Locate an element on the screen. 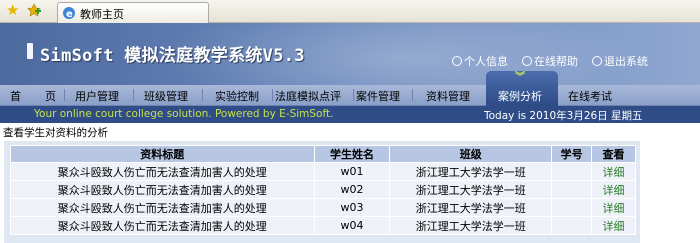 Image resolution: width=700 pixels, height=243 pixels. column-header: 查看 is located at coordinates (613, 154).